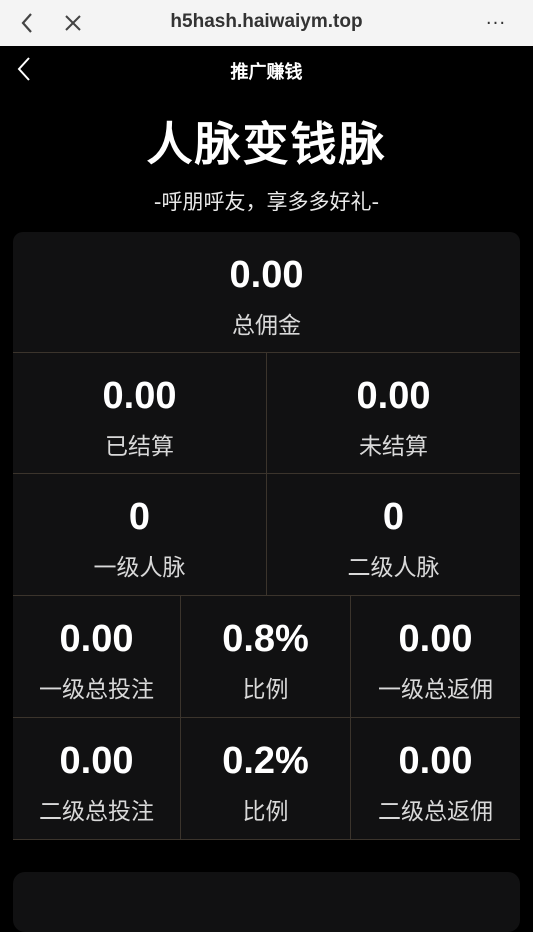 The height and width of the screenshot is (932, 533). I want to click on stat-value: 0.2%, so click(265, 761).